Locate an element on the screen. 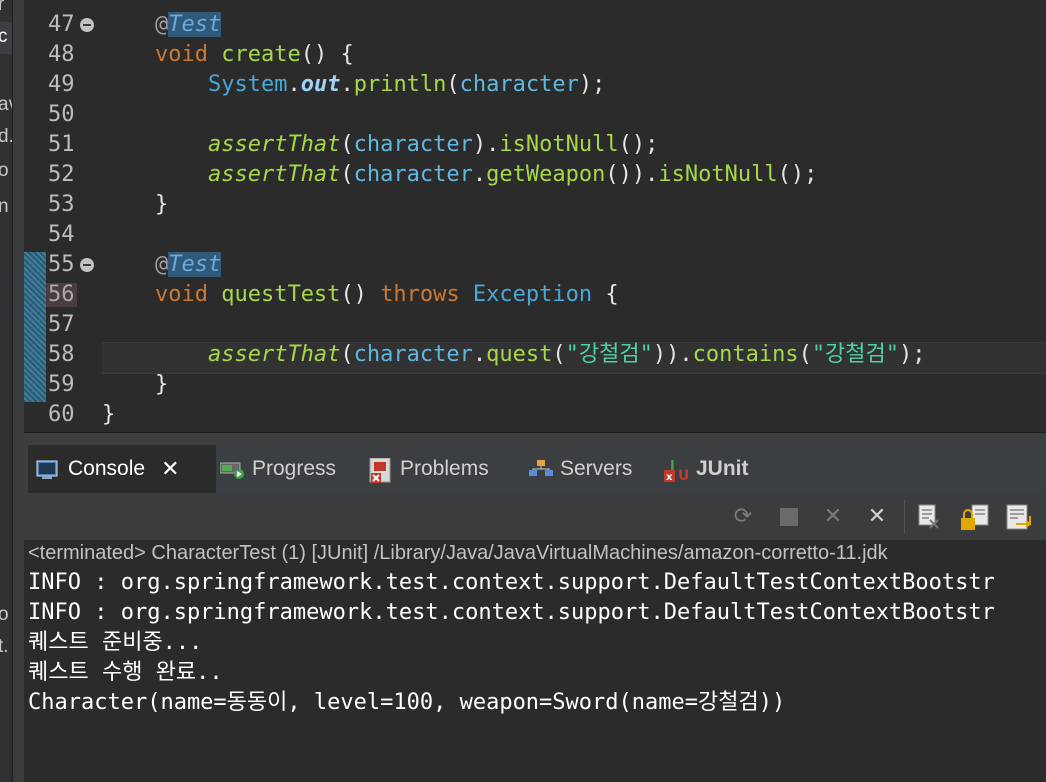  progress-icon is located at coordinates (231, 469).